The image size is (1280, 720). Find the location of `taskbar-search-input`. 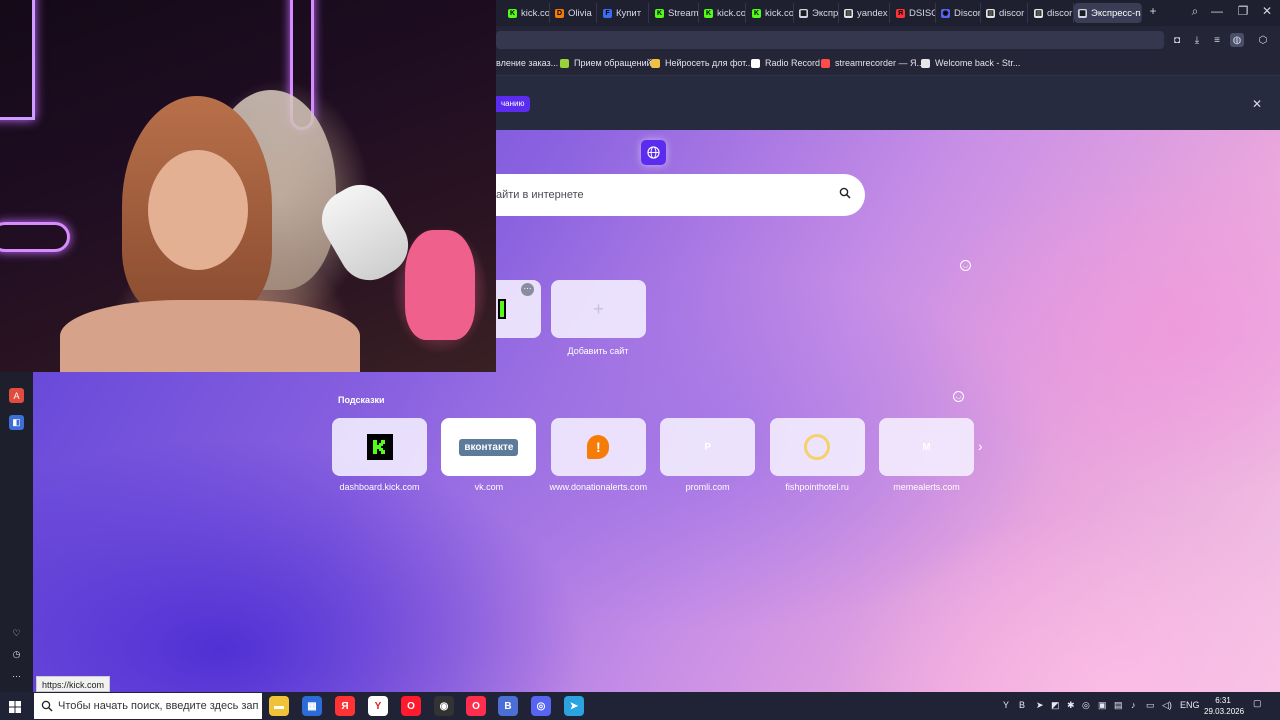

taskbar-search-input is located at coordinates (158, 706).